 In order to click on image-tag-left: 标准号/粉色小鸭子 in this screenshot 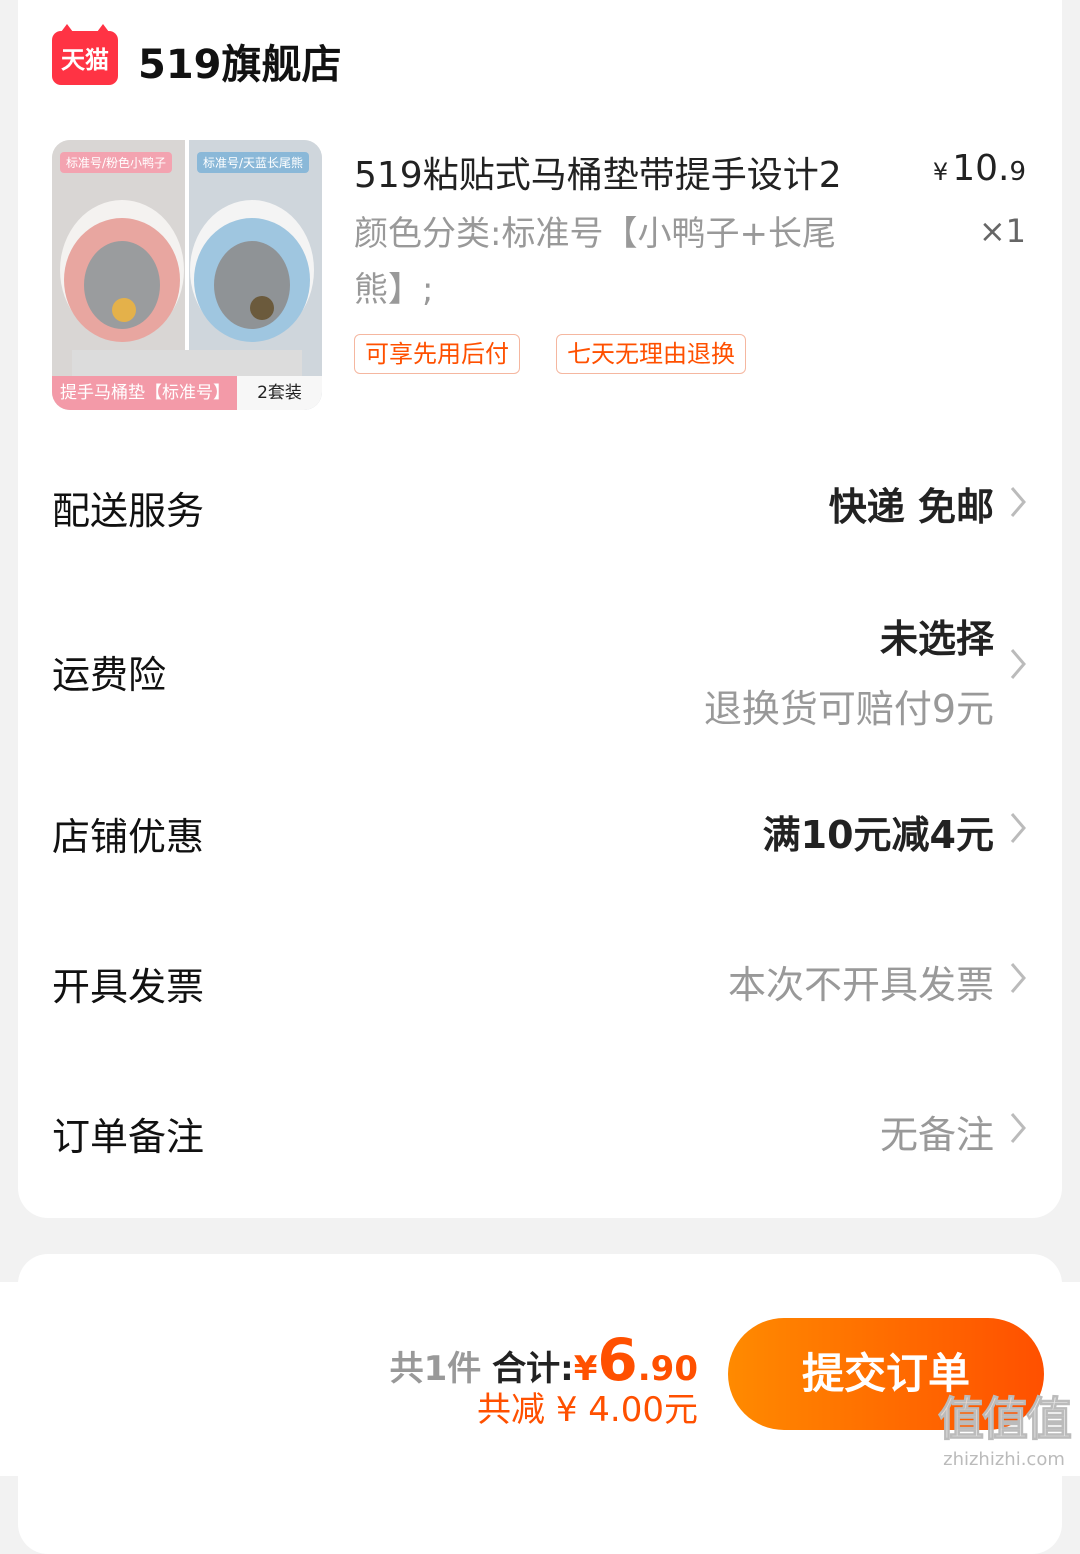, I will do `click(116, 162)`.